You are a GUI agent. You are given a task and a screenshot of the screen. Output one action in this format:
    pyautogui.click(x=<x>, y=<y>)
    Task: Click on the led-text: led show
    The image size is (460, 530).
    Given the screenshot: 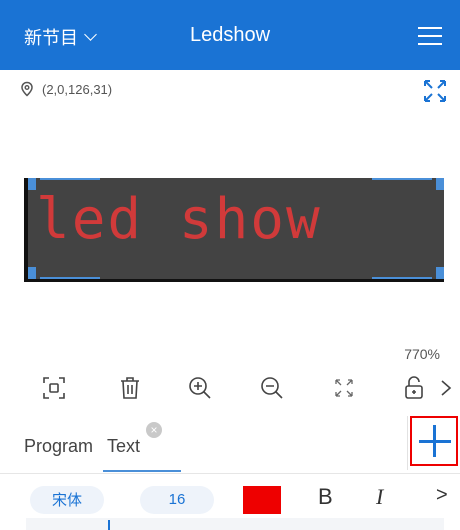 What is the action you would take?
    pyautogui.click(x=179, y=219)
    